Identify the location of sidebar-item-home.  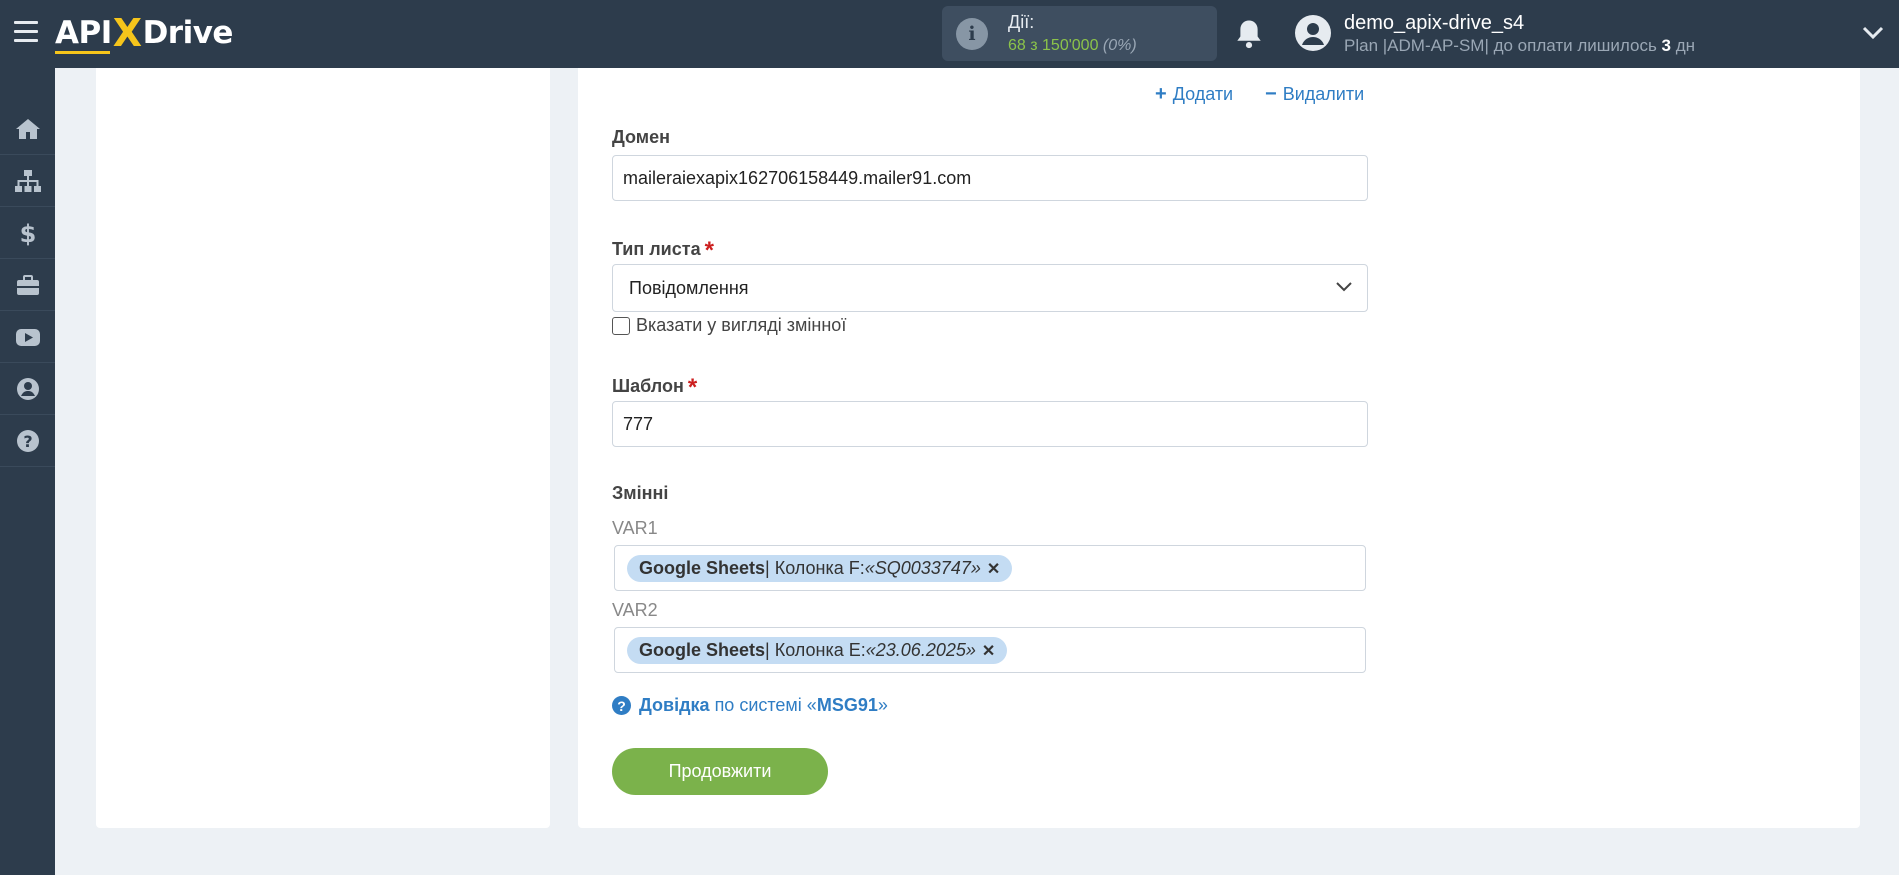
(27, 129).